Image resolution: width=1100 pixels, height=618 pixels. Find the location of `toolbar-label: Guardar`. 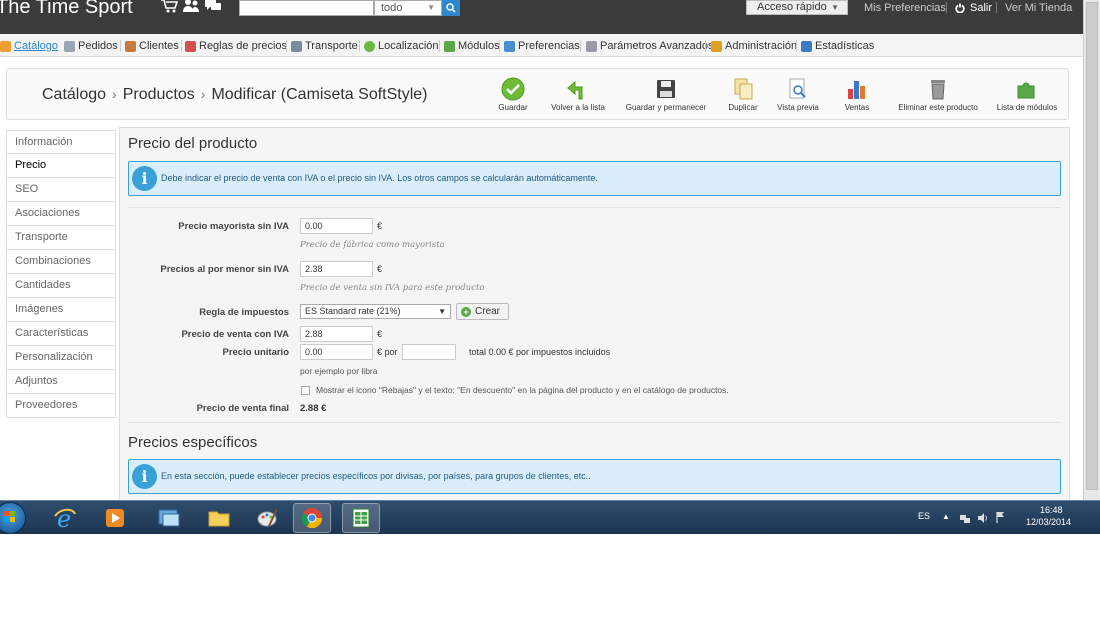

toolbar-label: Guardar is located at coordinates (513, 107).